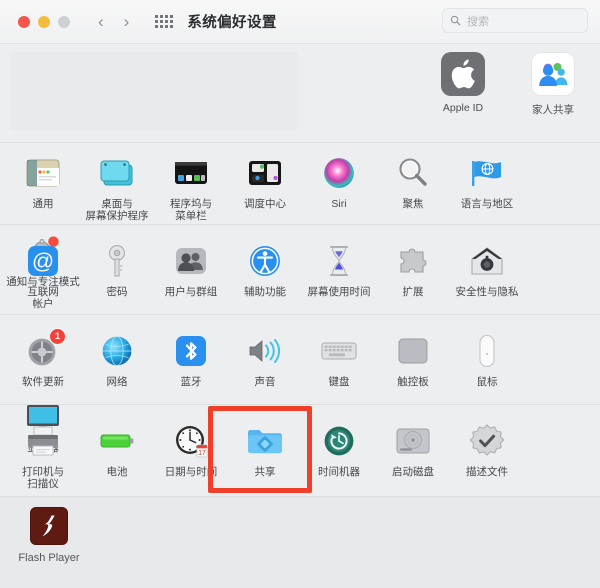 This screenshot has width=600, height=588. I want to click on pref-label-security-privacy: 安全性与隐私, so click(487, 292).